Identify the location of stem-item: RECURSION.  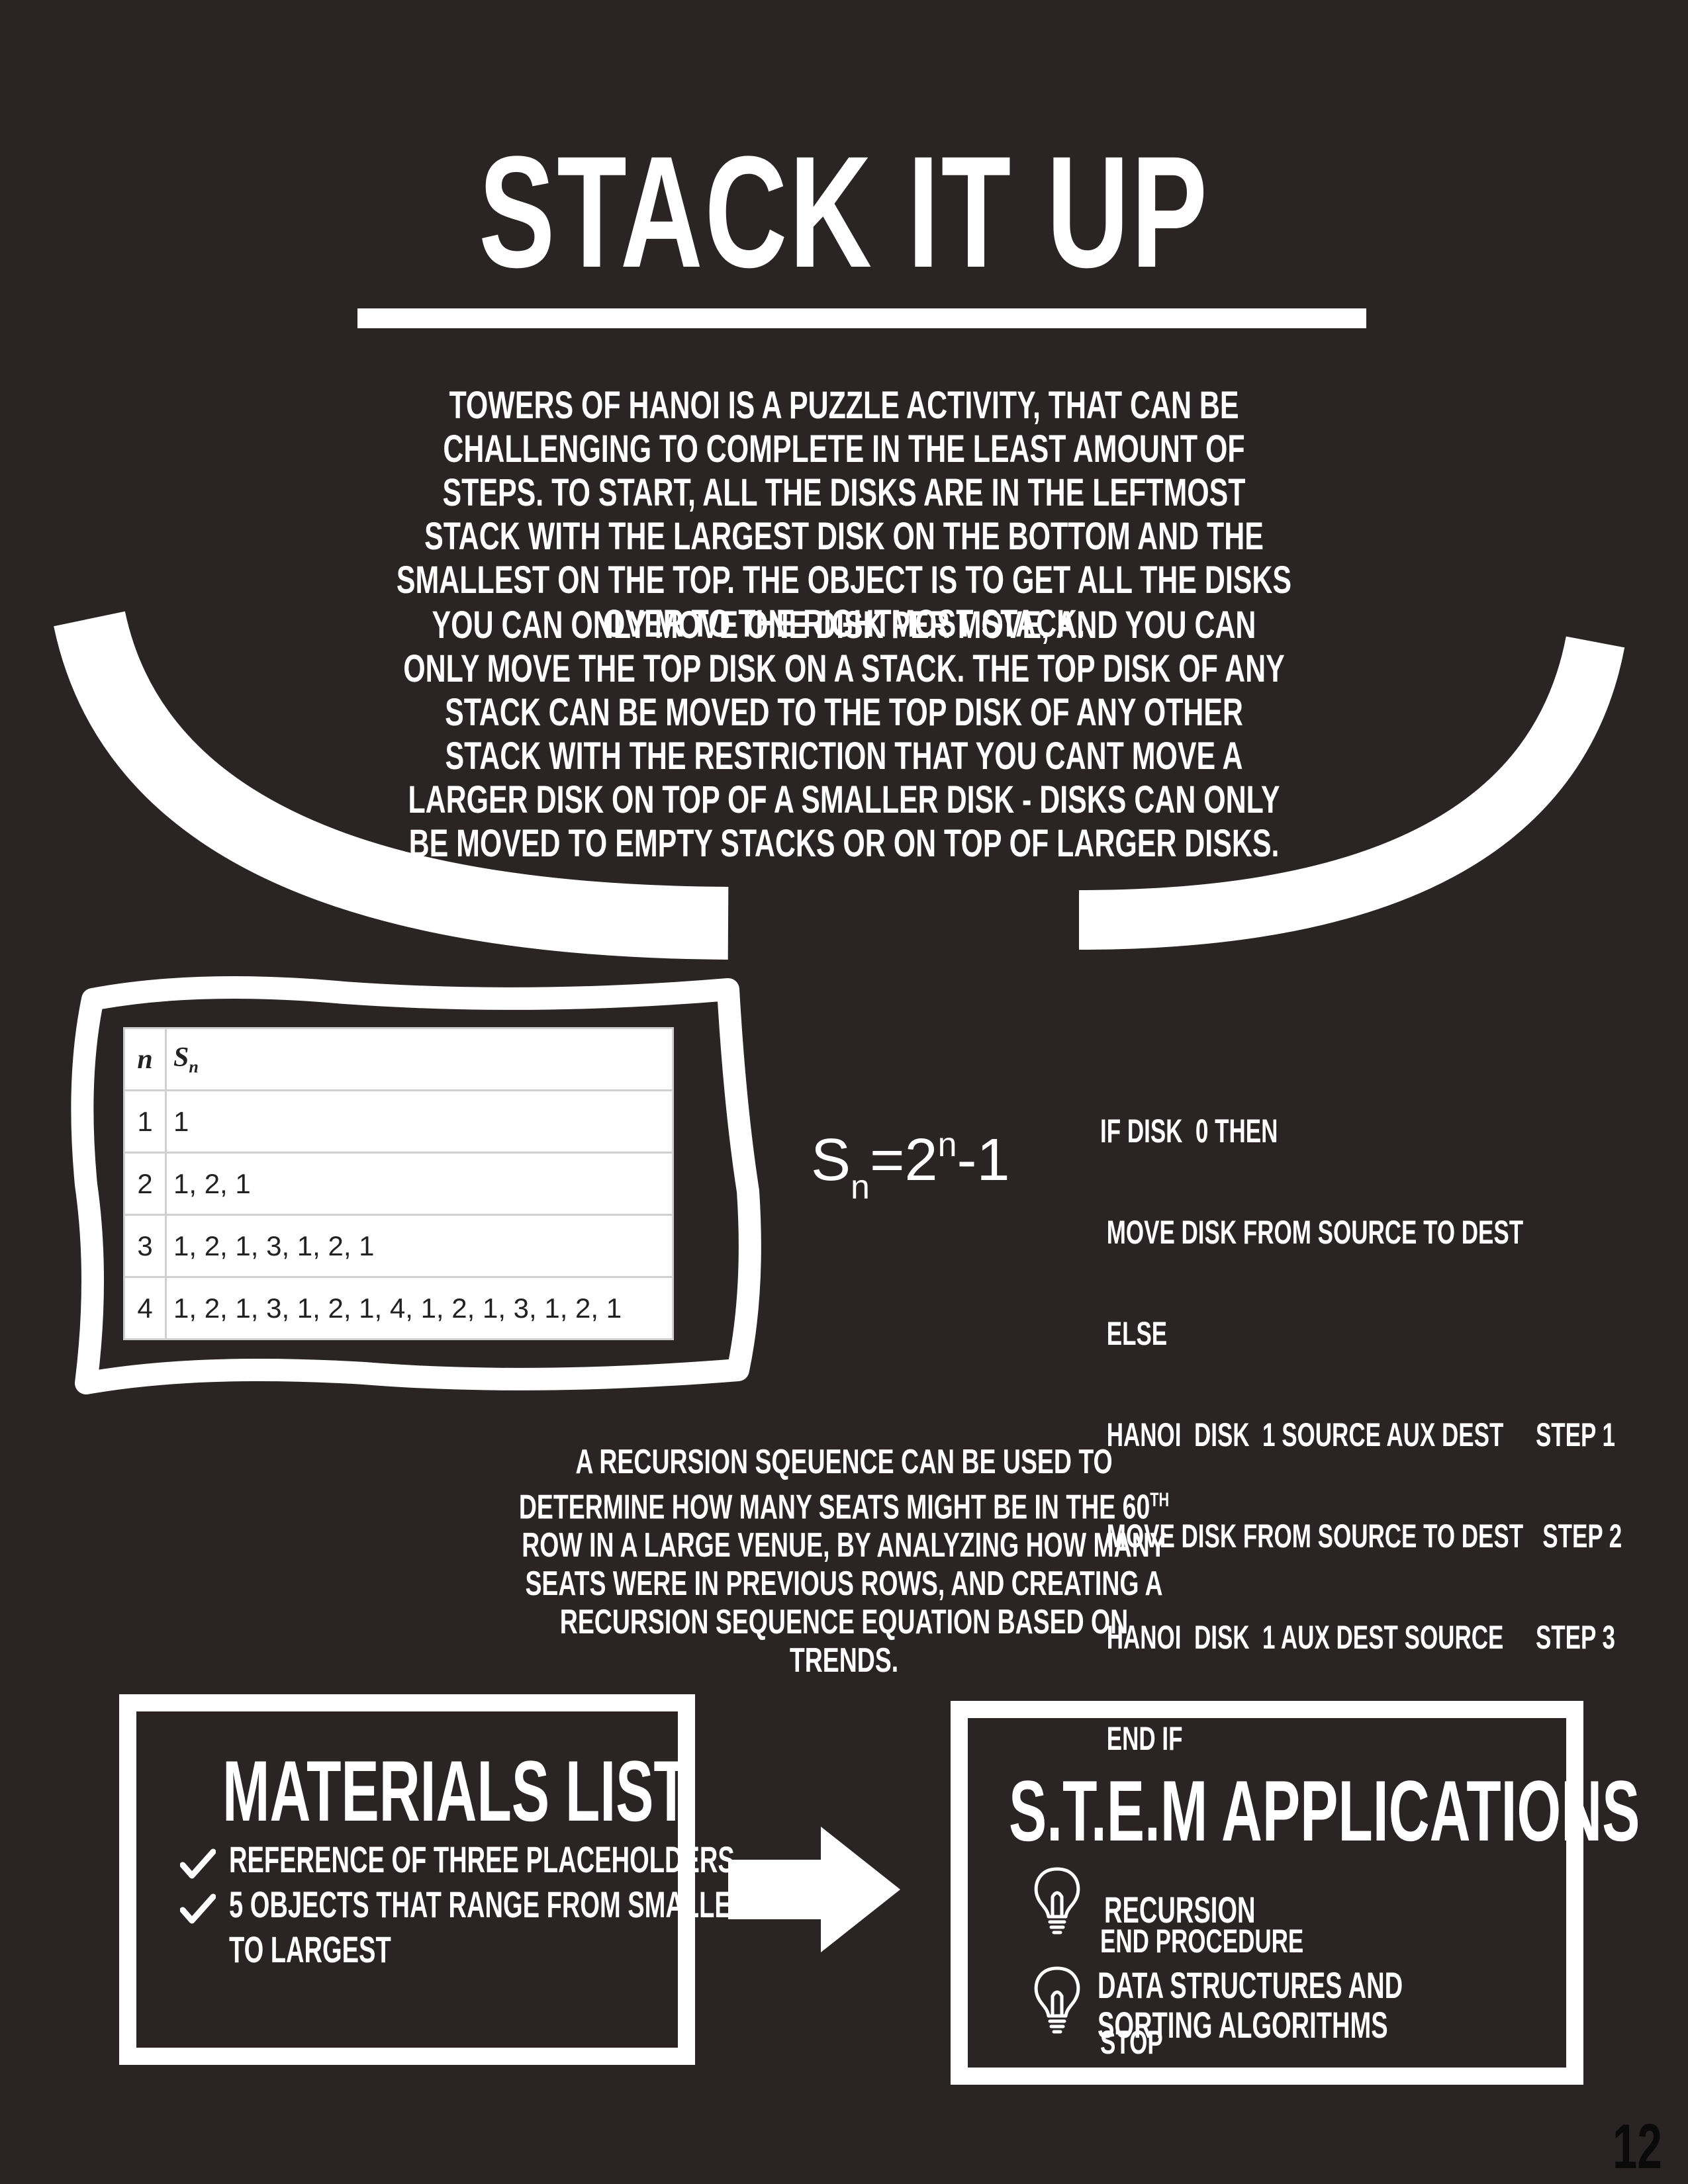
(1180, 1910).